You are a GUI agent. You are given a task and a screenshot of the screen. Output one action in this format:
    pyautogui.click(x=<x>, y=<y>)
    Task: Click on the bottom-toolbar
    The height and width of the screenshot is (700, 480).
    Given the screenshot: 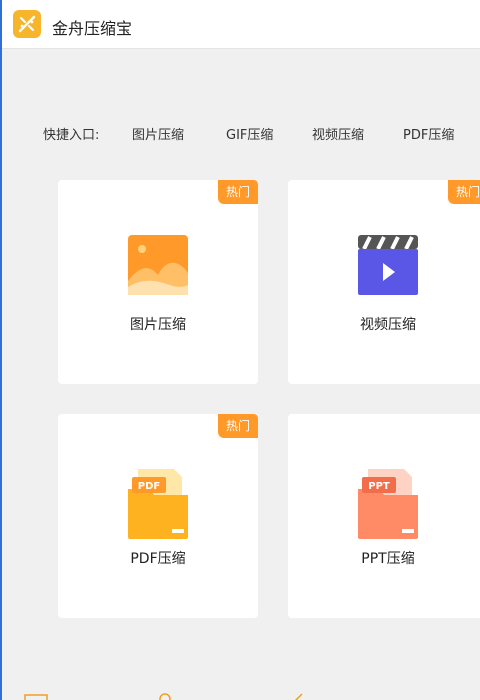 What is the action you would take?
    pyautogui.click(x=241, y=692)
    